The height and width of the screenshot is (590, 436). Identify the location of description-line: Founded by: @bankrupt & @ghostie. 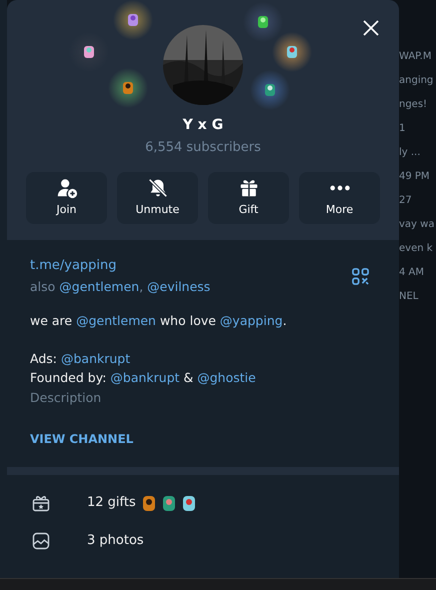
(143, 377).